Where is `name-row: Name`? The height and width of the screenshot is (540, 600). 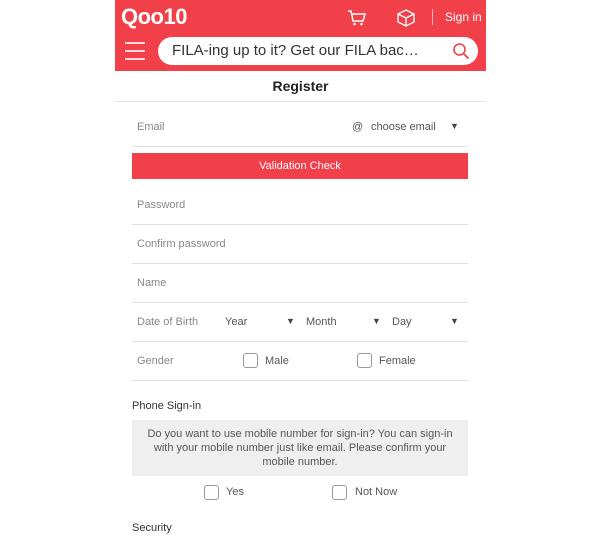
name-row: Name is located at coordinates (300, 283).